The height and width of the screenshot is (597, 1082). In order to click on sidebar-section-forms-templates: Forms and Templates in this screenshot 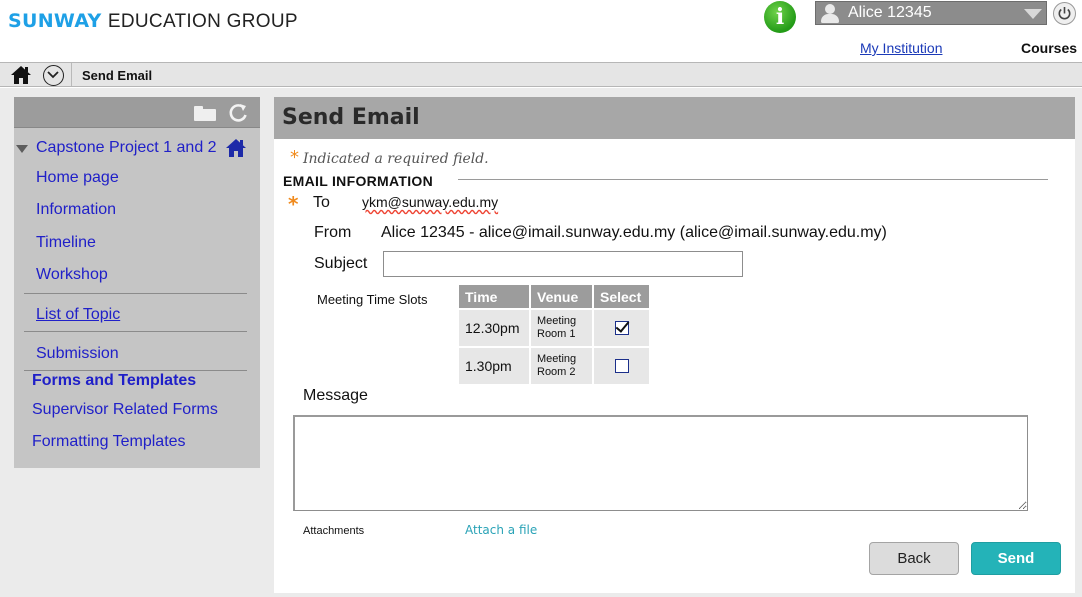, I will do `click(114, 381)`.